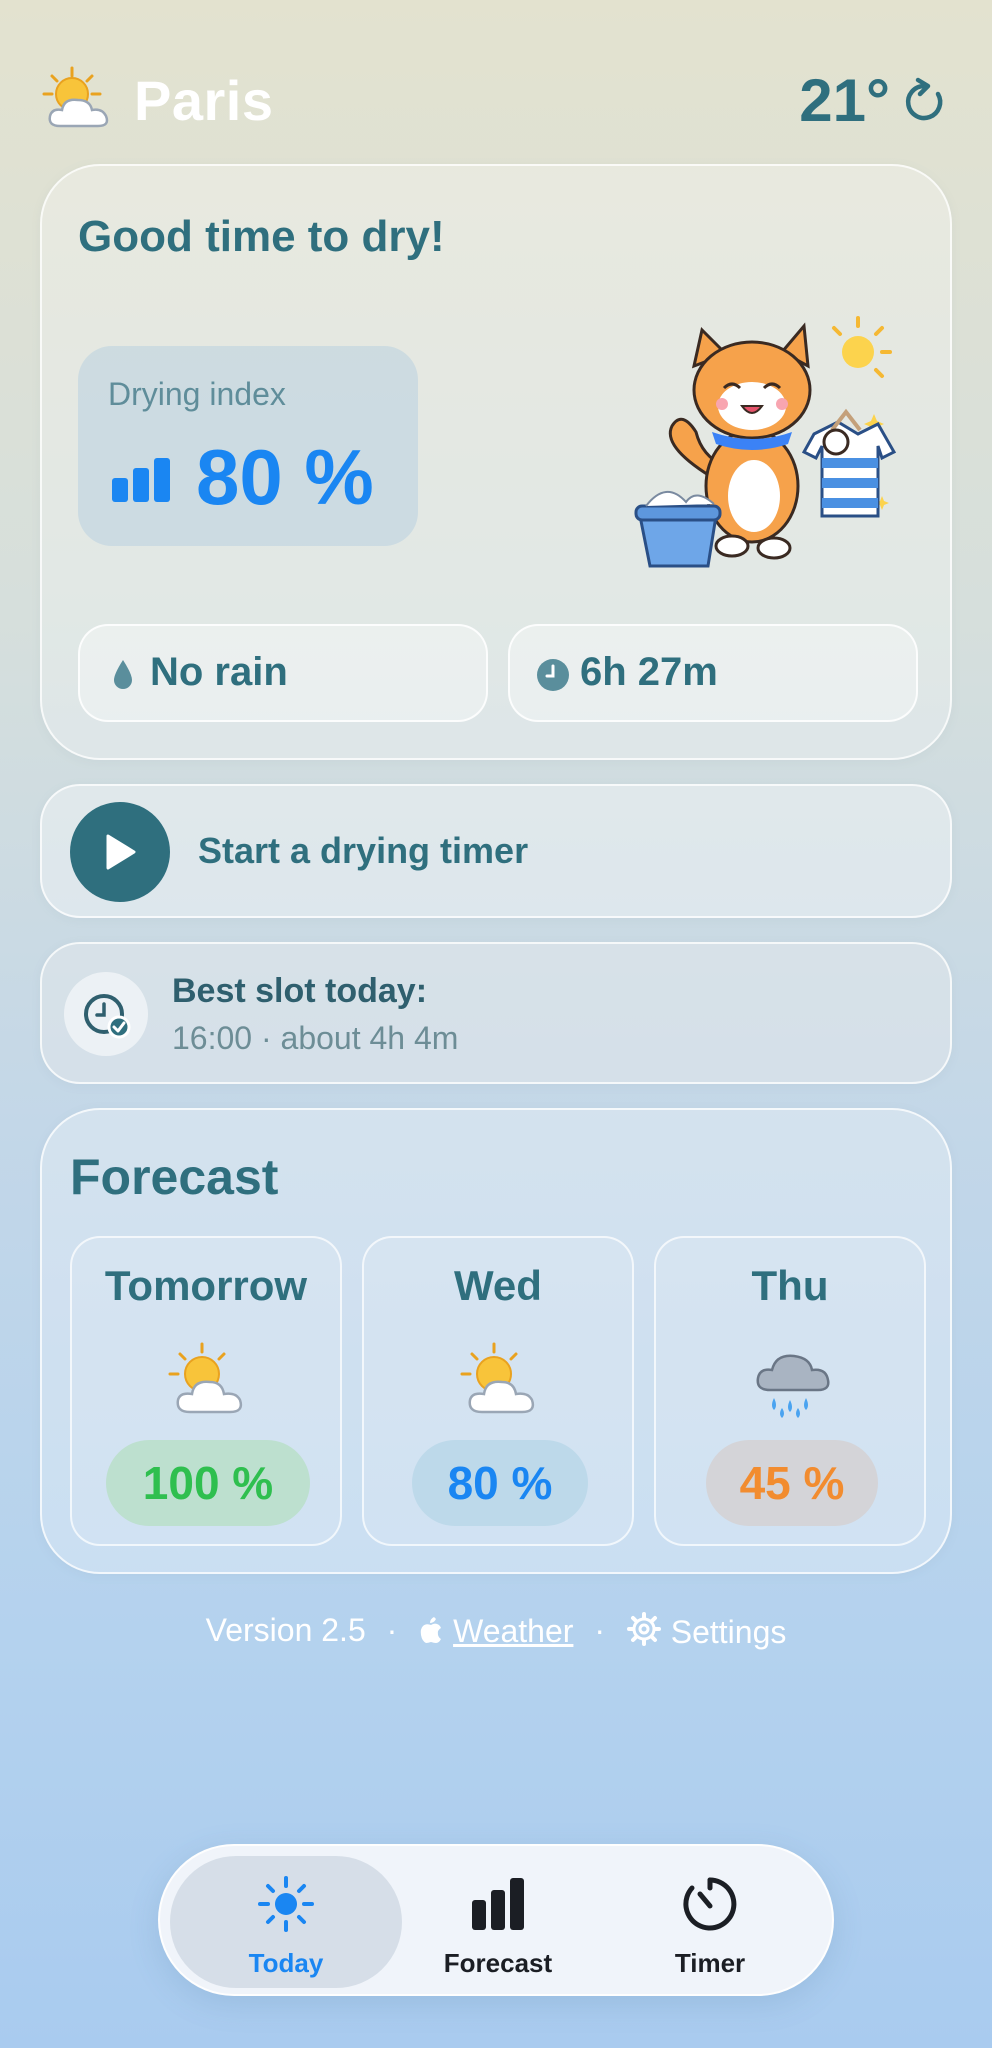 Image resolution: width=992 pixels, height=2048 pixels. Describe the element at coordinates (496, 115) in the screenshot. I see `header: Paris 21°` at that location.